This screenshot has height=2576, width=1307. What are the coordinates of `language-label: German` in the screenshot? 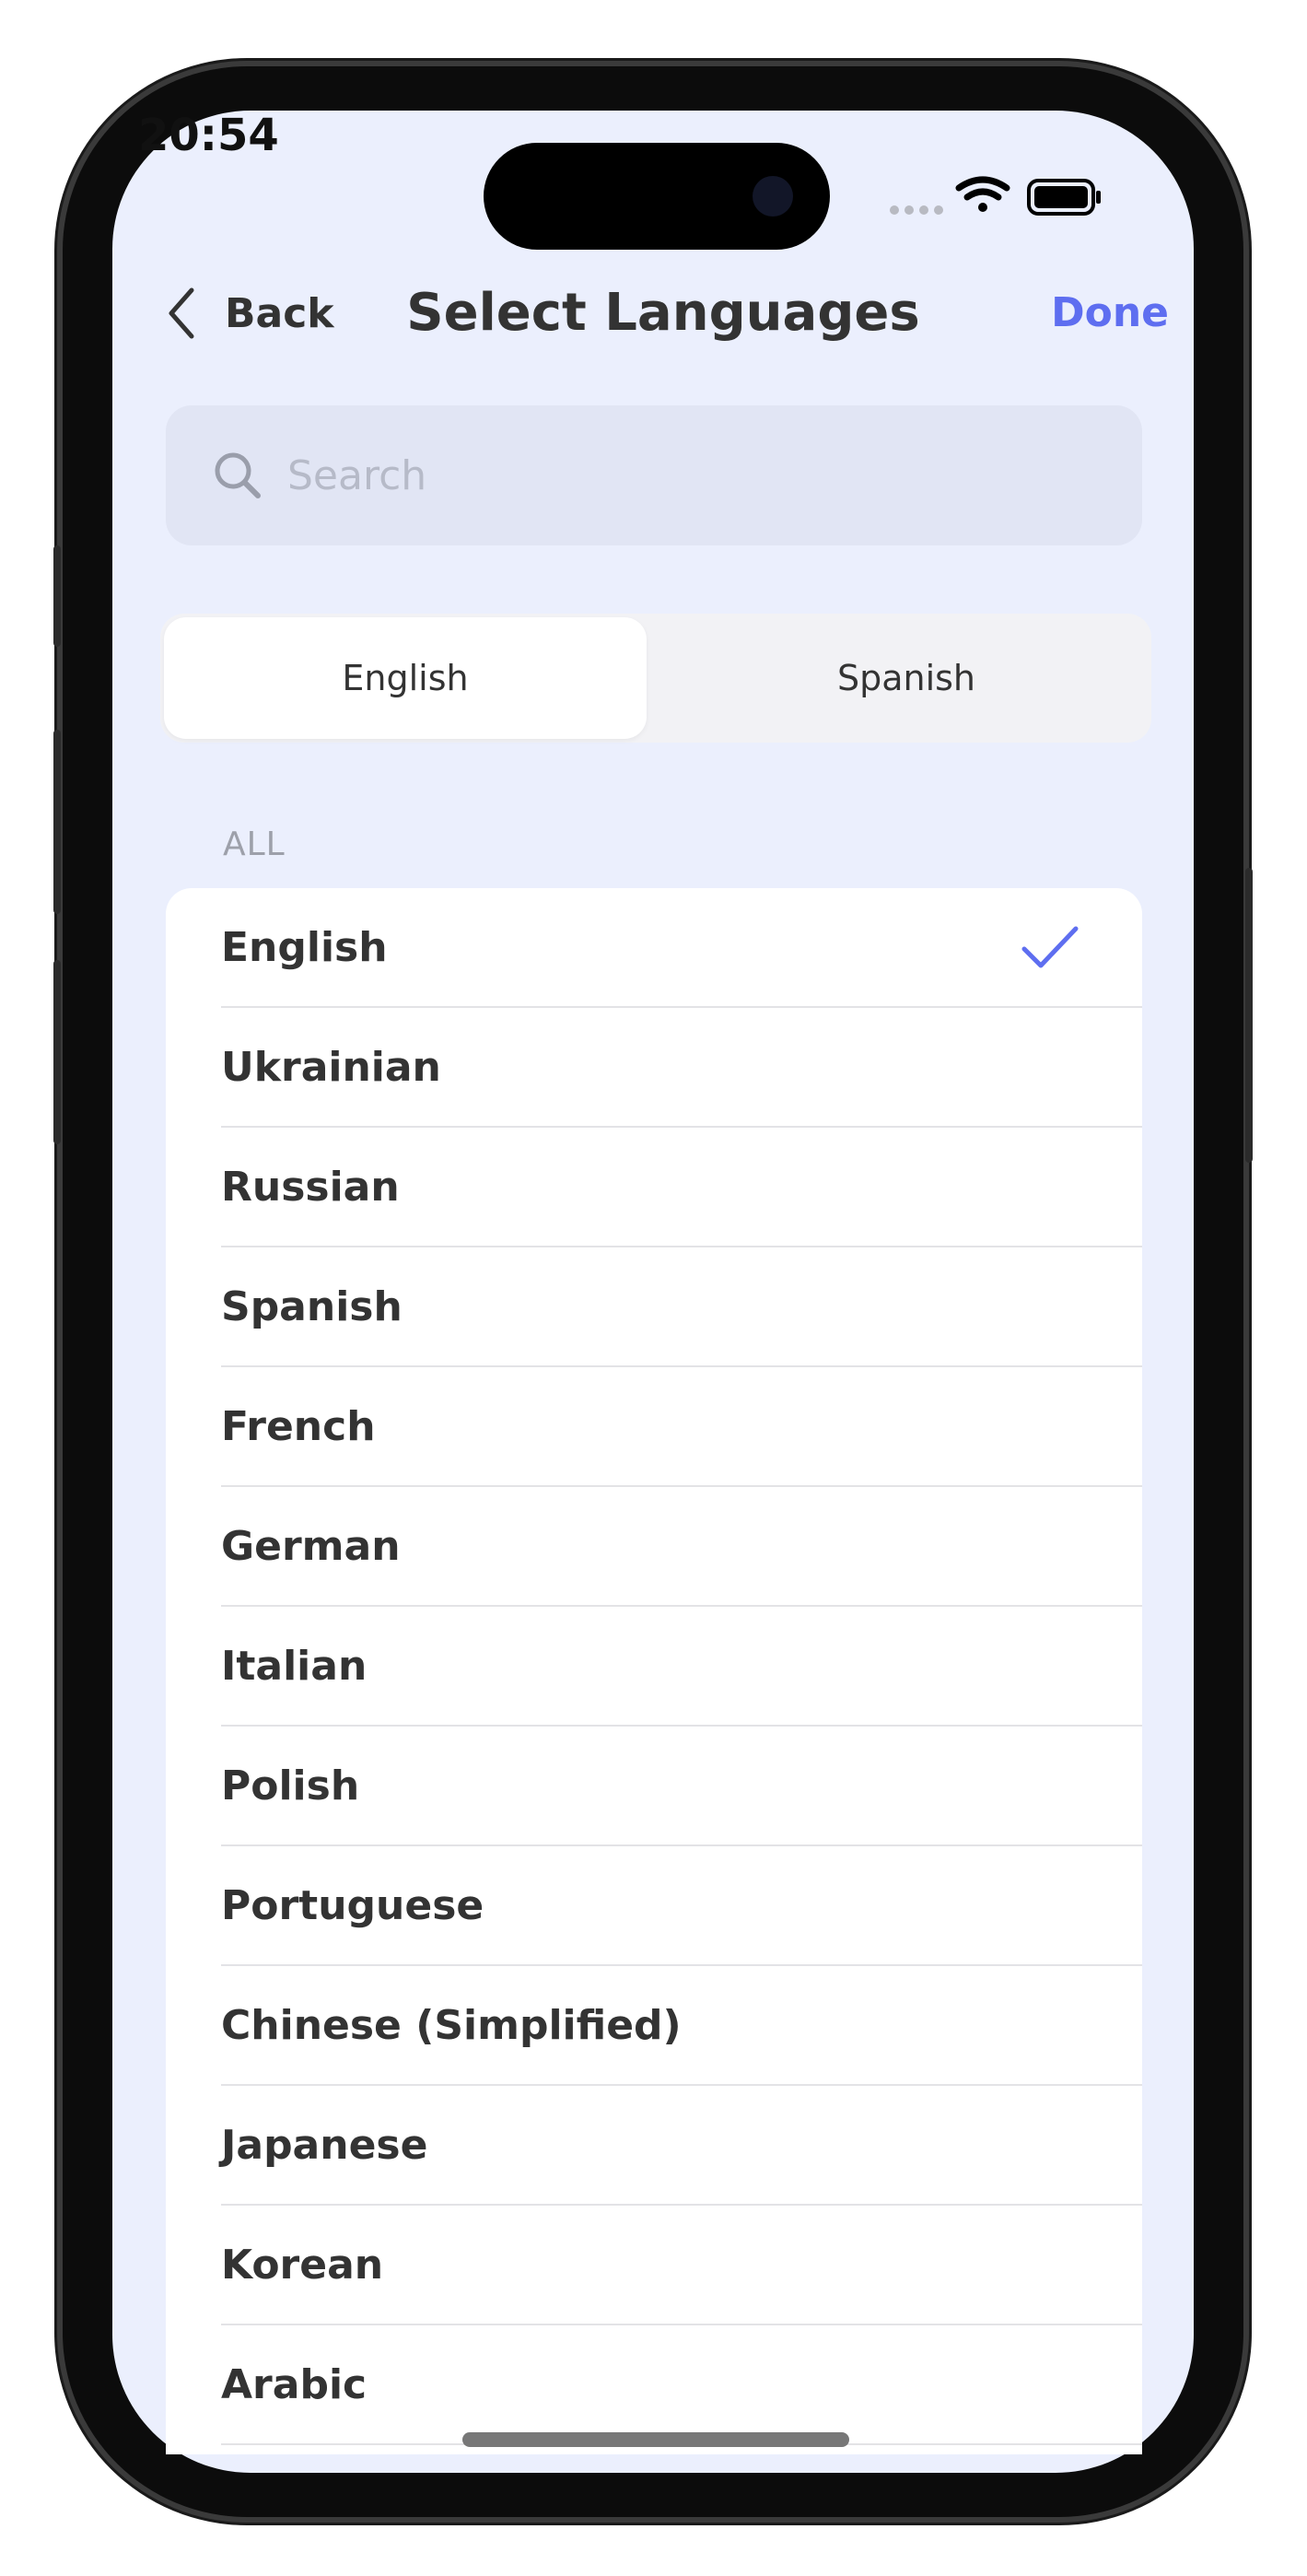 It's located at (311, 1546).